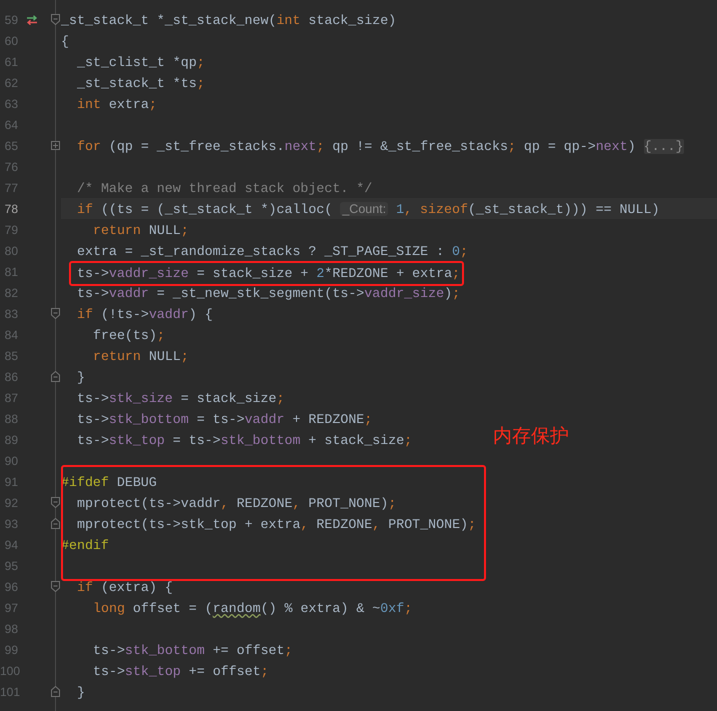 The image size is (717, 711). Describe the element at coordinates (276, 524) in the screenshot. I see `code-line: mprotect(ts->stk_top + extra, REDZONE, PROT_NONE);` at that location.